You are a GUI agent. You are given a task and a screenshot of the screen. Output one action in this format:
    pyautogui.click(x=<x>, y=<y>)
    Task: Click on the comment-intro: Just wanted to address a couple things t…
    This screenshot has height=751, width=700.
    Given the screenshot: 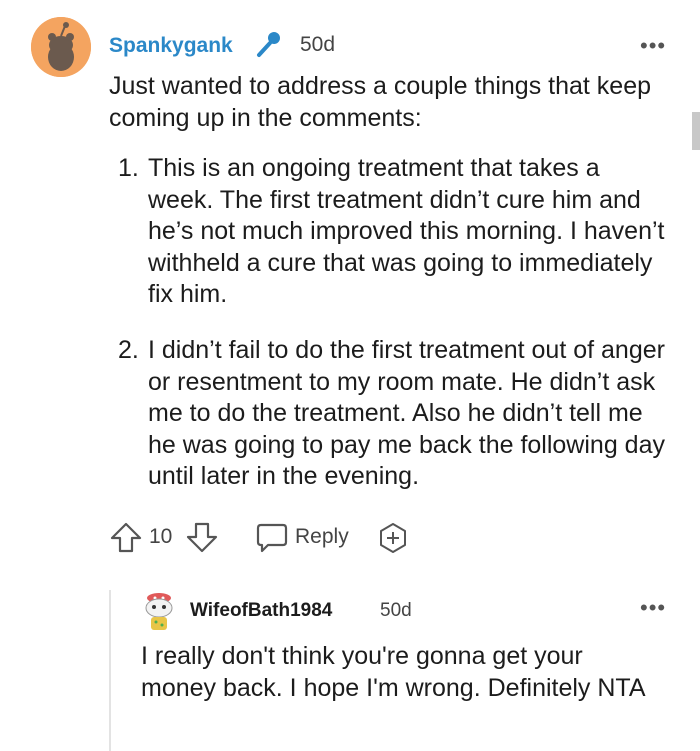 What is the action you would take?
    pyautogui.click(x=380, y=102)
    